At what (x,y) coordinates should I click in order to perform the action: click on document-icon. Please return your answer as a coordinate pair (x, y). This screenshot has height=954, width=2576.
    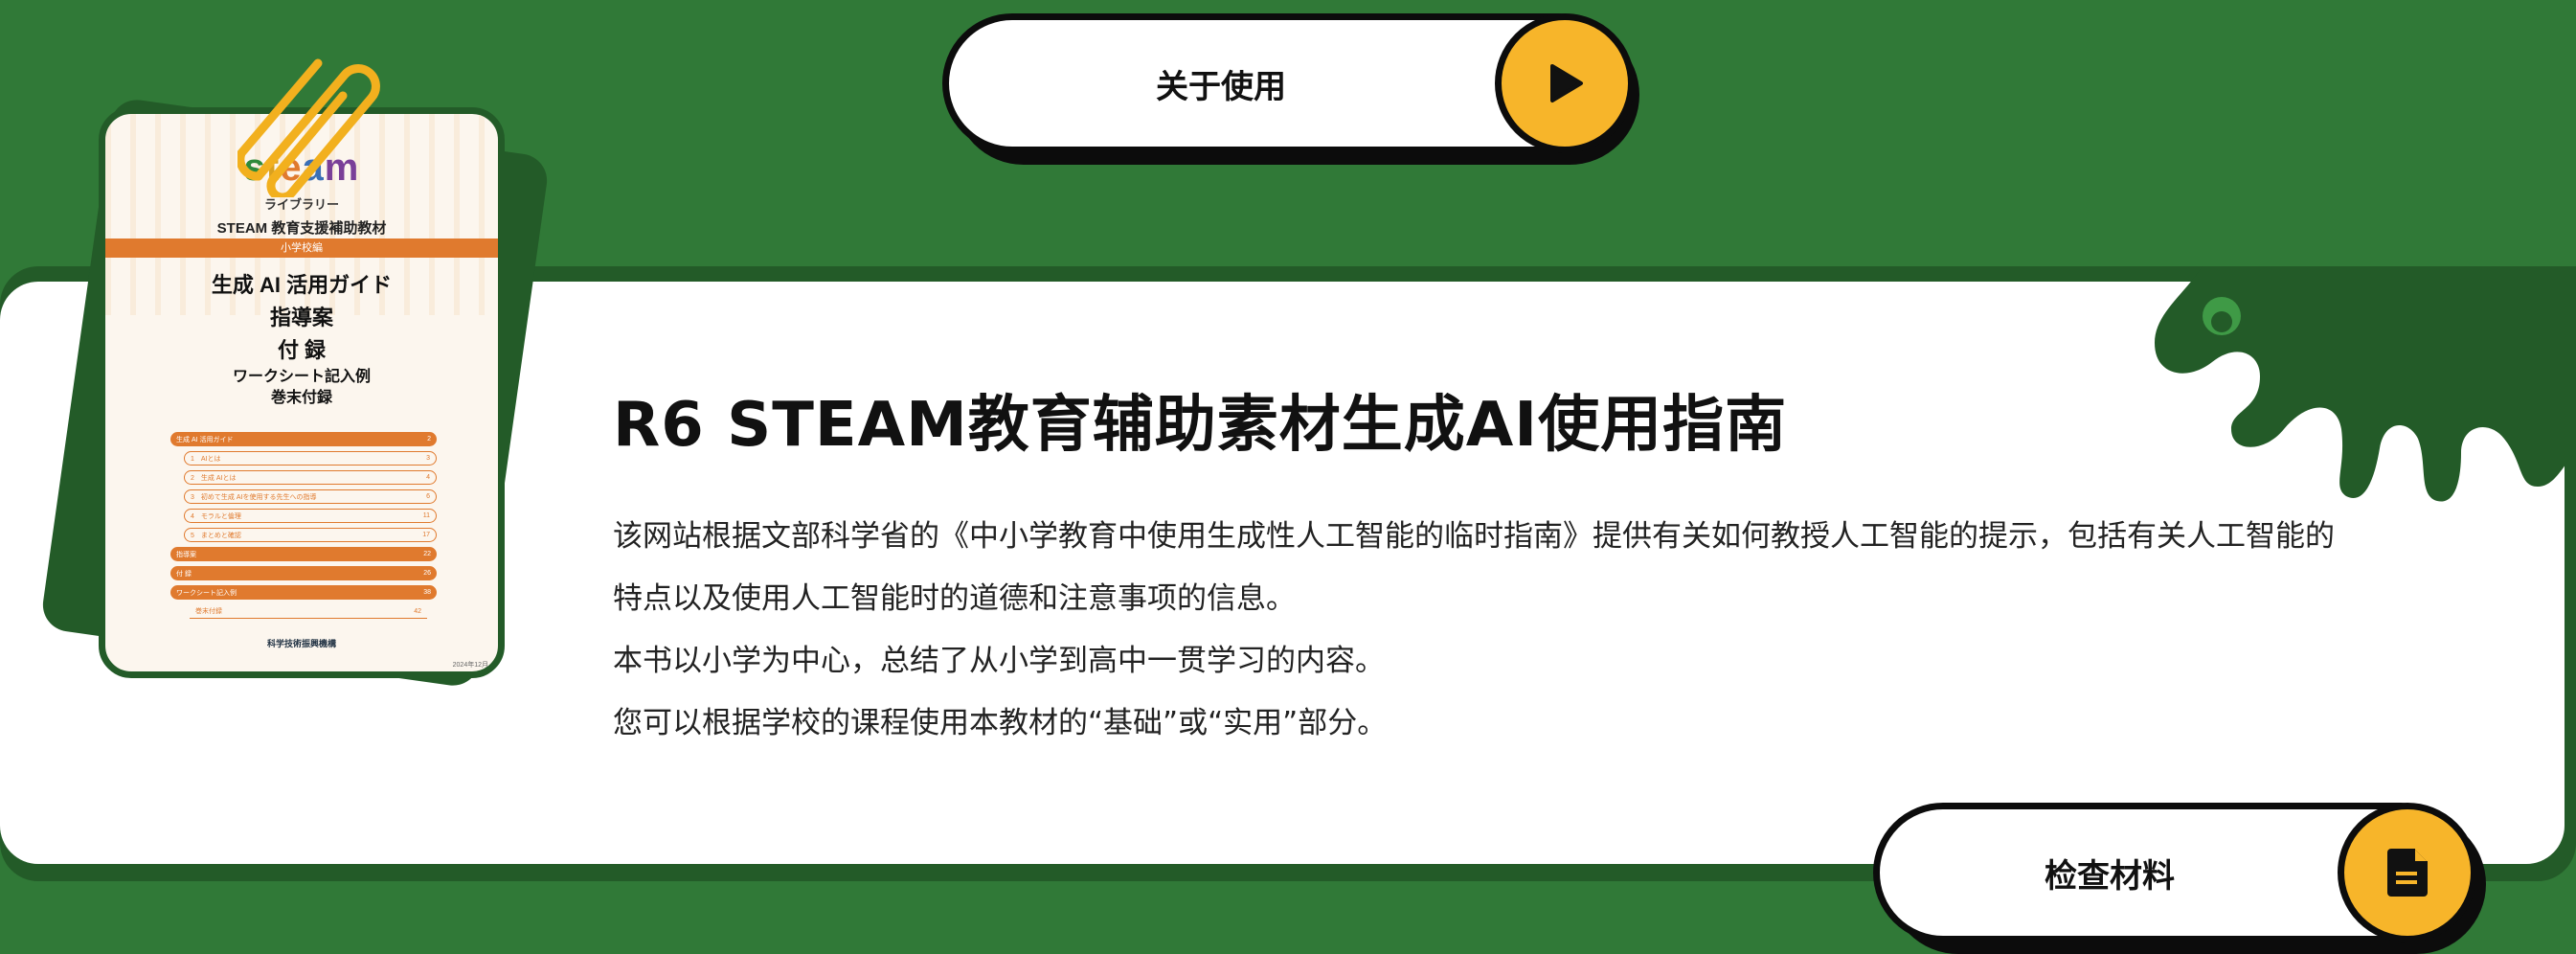
    Looking at the image, I should click on (2407, 873).